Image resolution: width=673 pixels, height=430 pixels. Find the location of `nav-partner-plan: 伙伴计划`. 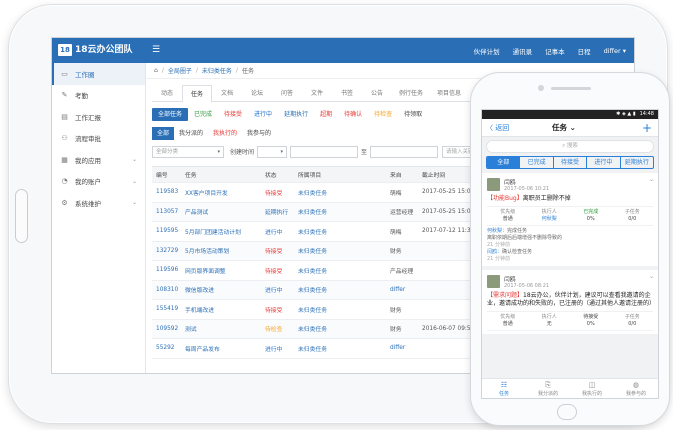

nav-partner-plan: 伙伴计划 is located at coordinates (487, 51).